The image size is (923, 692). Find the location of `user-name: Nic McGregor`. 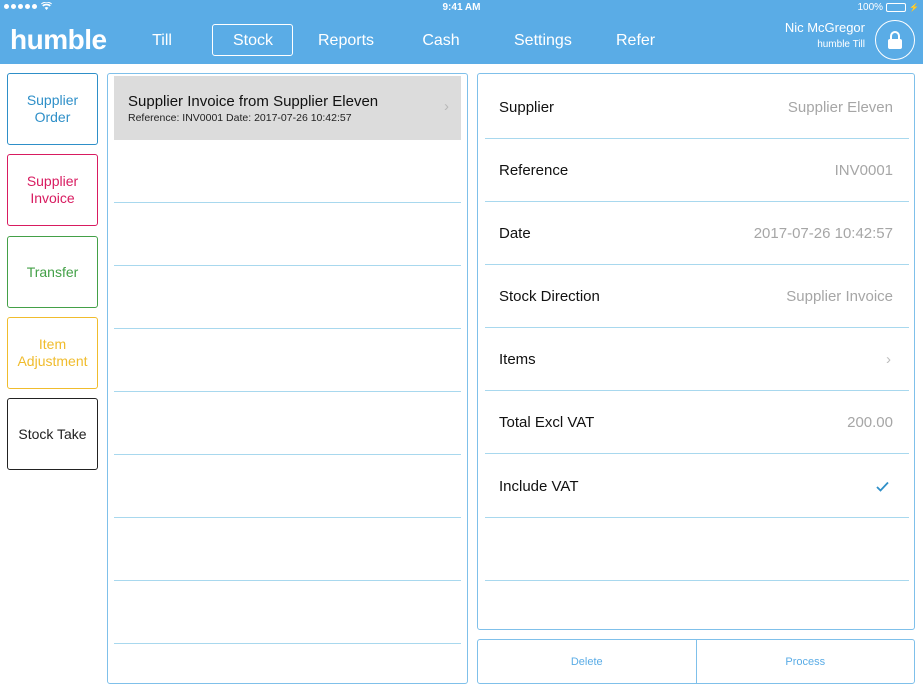

user-name: Nic McGregor is located at coordinates (824, 27).